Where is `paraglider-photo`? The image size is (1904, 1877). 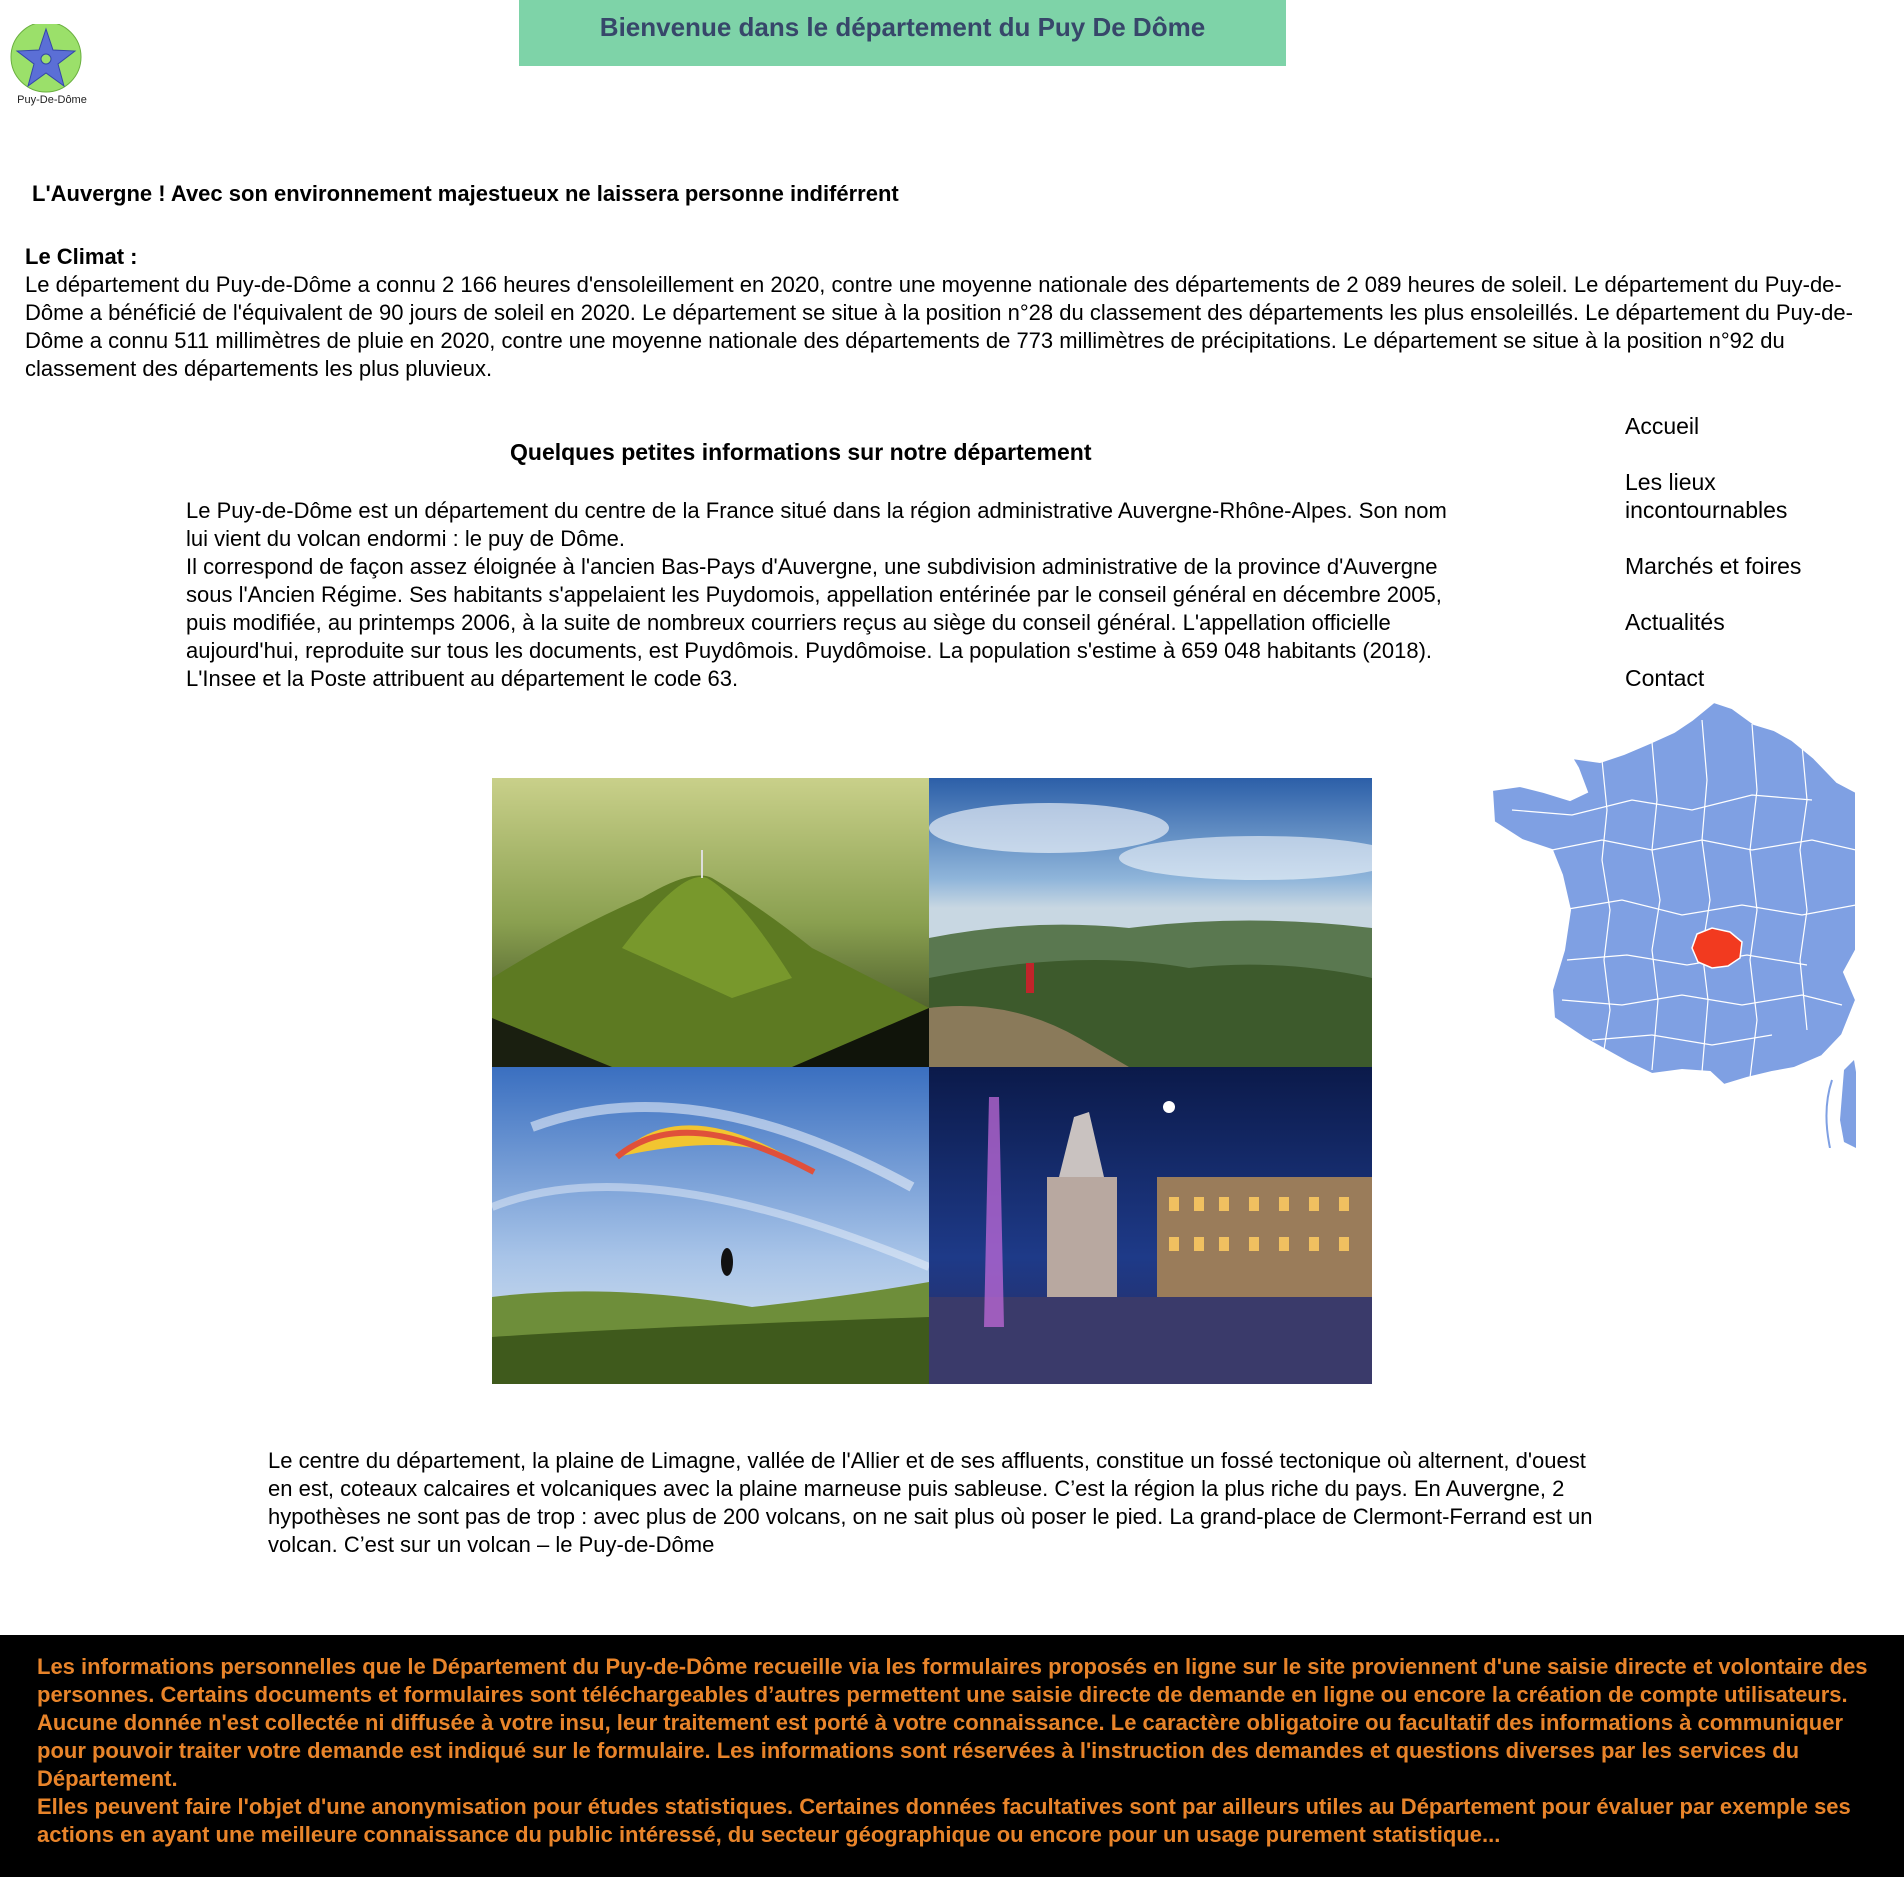 paraglider-photo is located at coordinates (710, 1225).